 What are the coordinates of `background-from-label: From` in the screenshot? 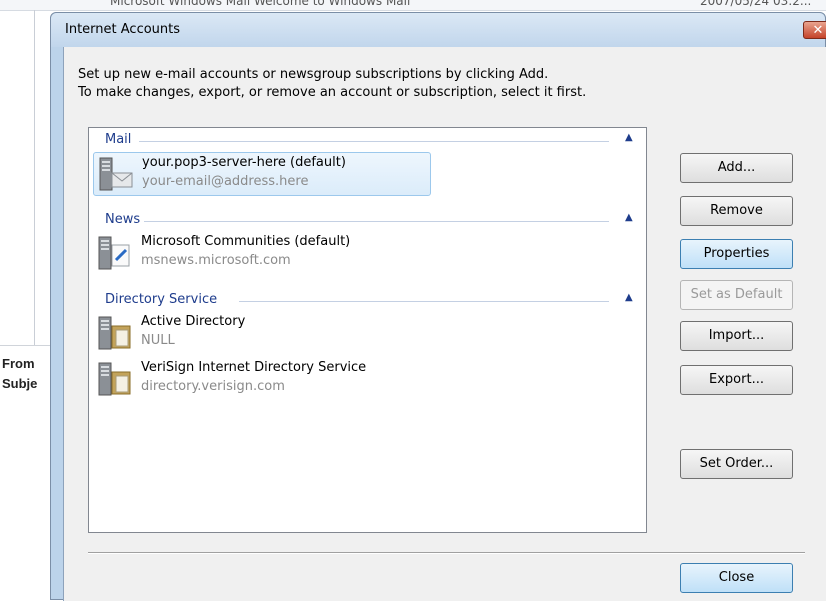 It's located at (18, 363).